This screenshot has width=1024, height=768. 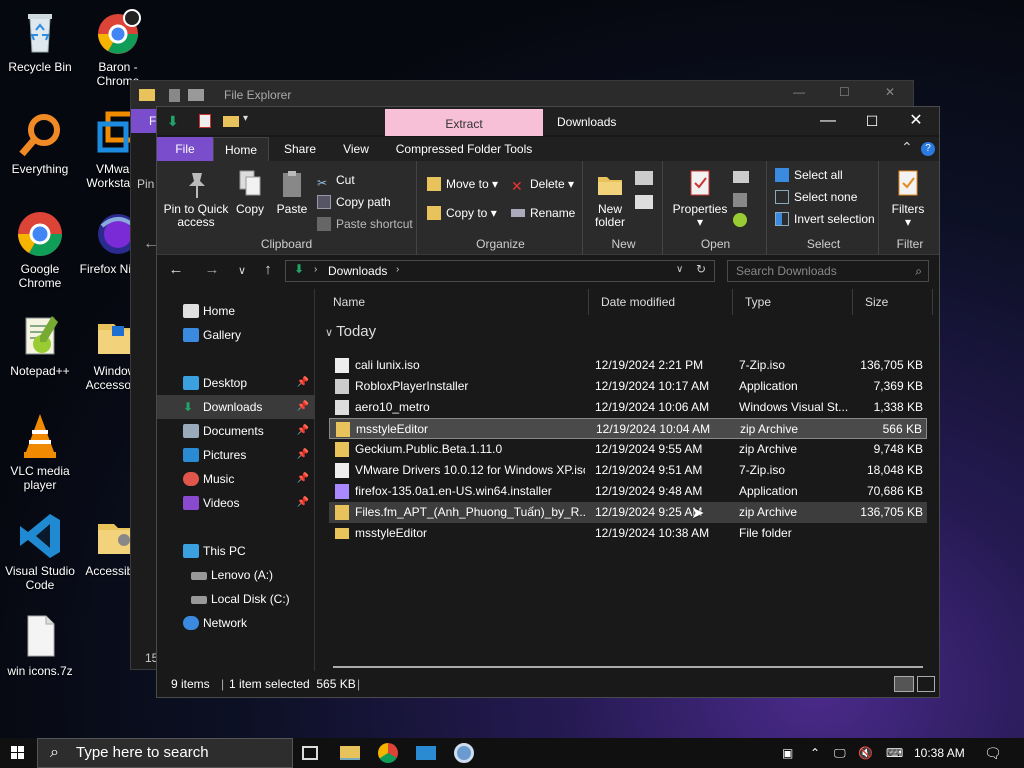 What do you see at coordinates (462, 184) in the screenshot?
I see `move-to-button: Move to ▾` at bounding box center [462, 184].